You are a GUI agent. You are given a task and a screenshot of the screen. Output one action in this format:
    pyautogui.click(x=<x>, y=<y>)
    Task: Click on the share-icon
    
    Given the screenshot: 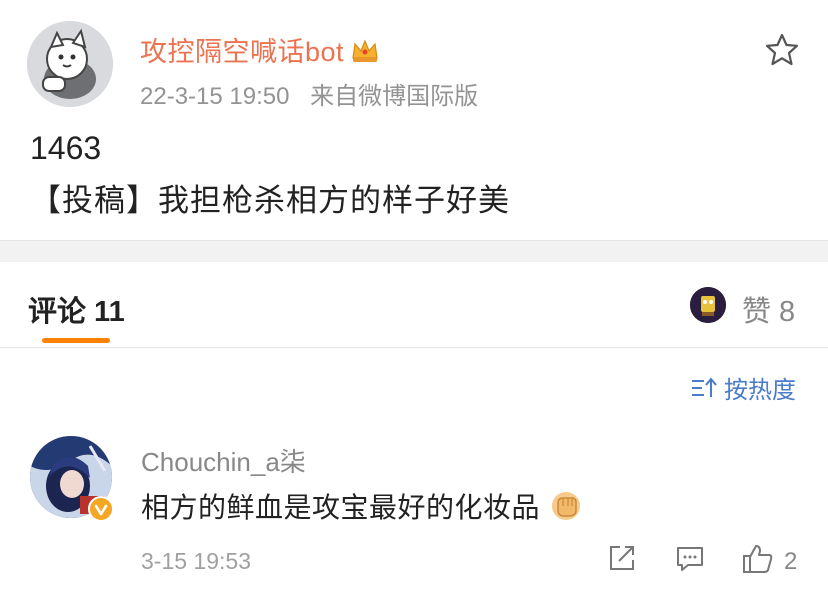 What is the action you would take?
    pyautogui.click(x=622, y=560)
    